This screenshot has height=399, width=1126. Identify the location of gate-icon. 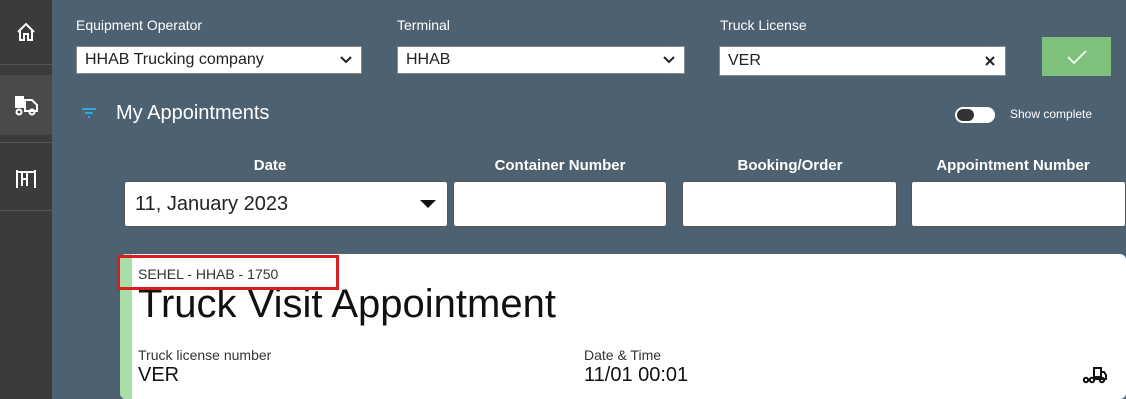
(26, 179).